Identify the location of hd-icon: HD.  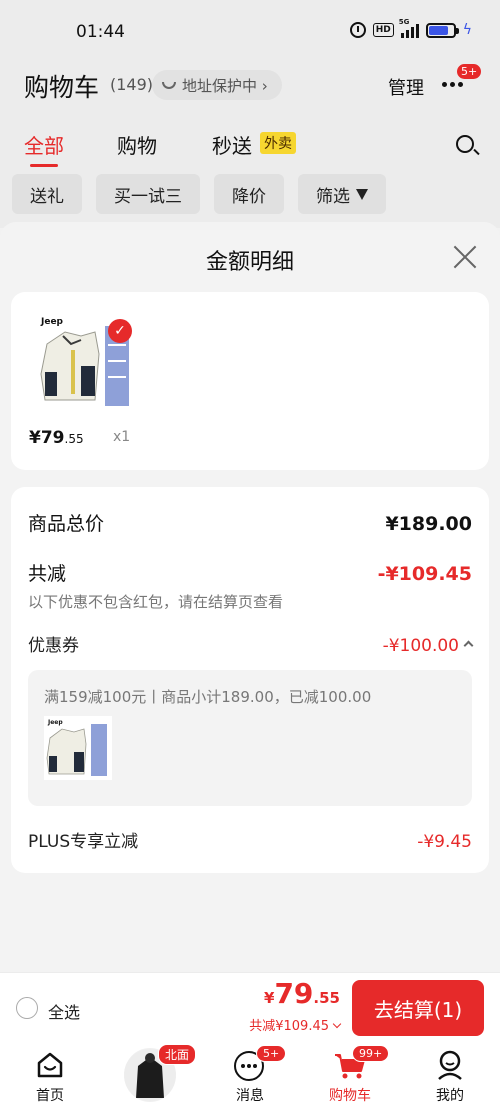
(383, 30).